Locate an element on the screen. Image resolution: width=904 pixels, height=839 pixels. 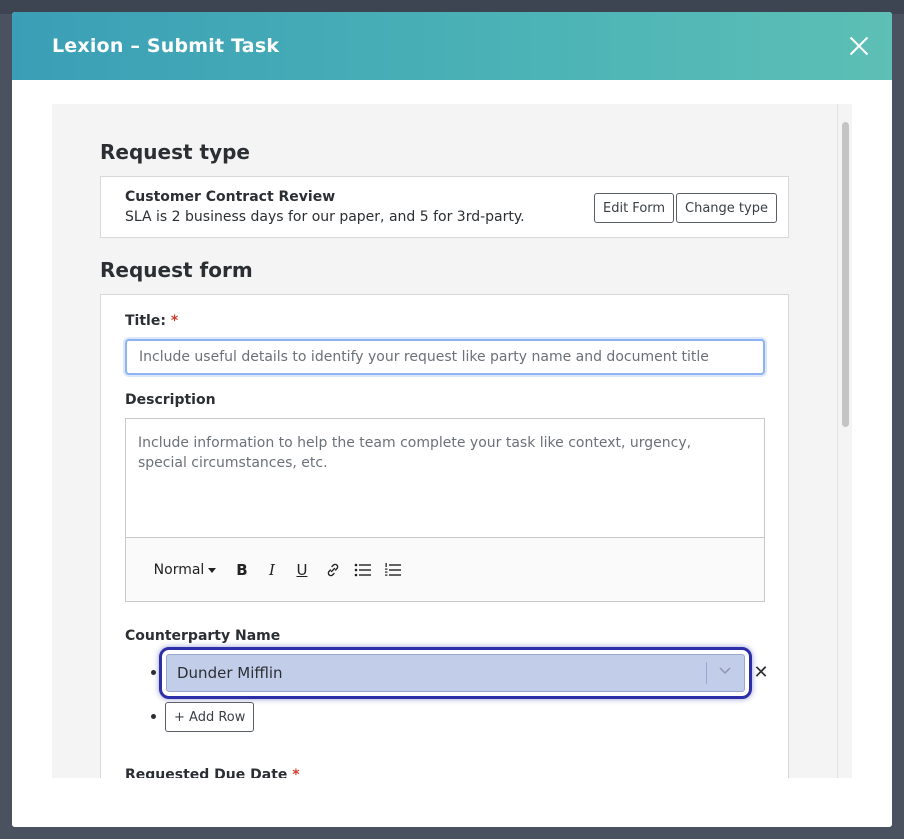
edit-form-button: Edit Form is located at coordinates (634, 208).